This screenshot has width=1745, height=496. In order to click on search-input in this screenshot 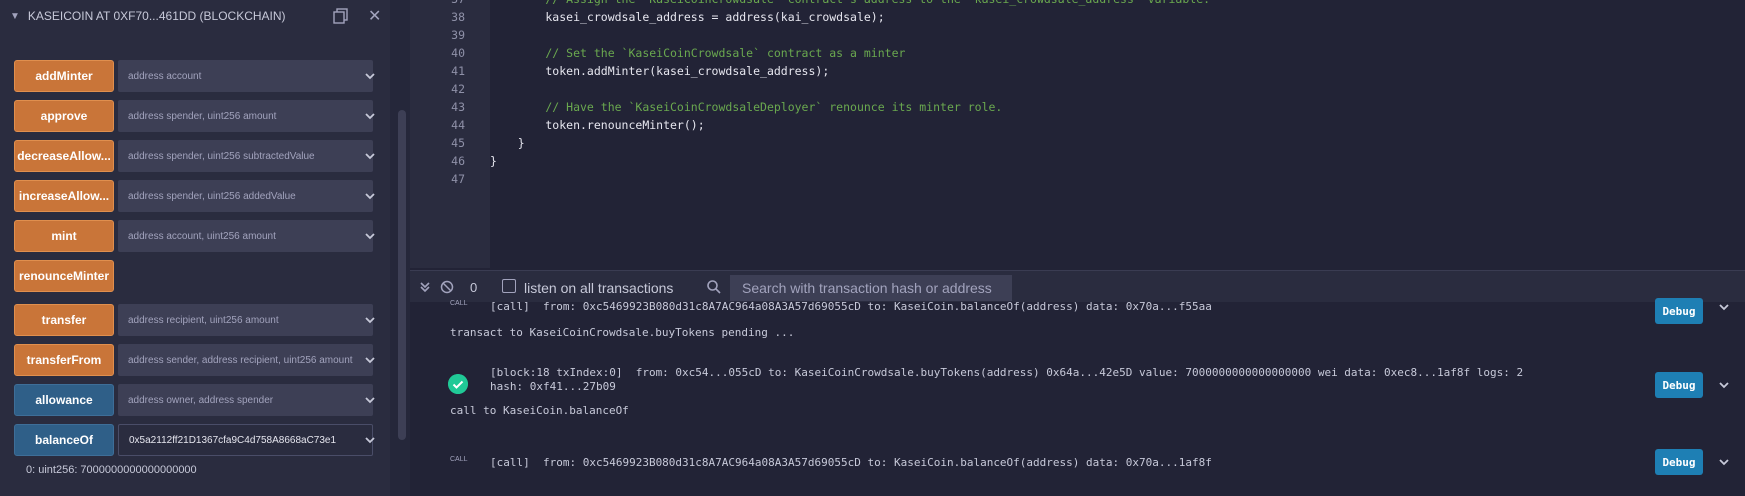, I will do `click(871, 288)`.